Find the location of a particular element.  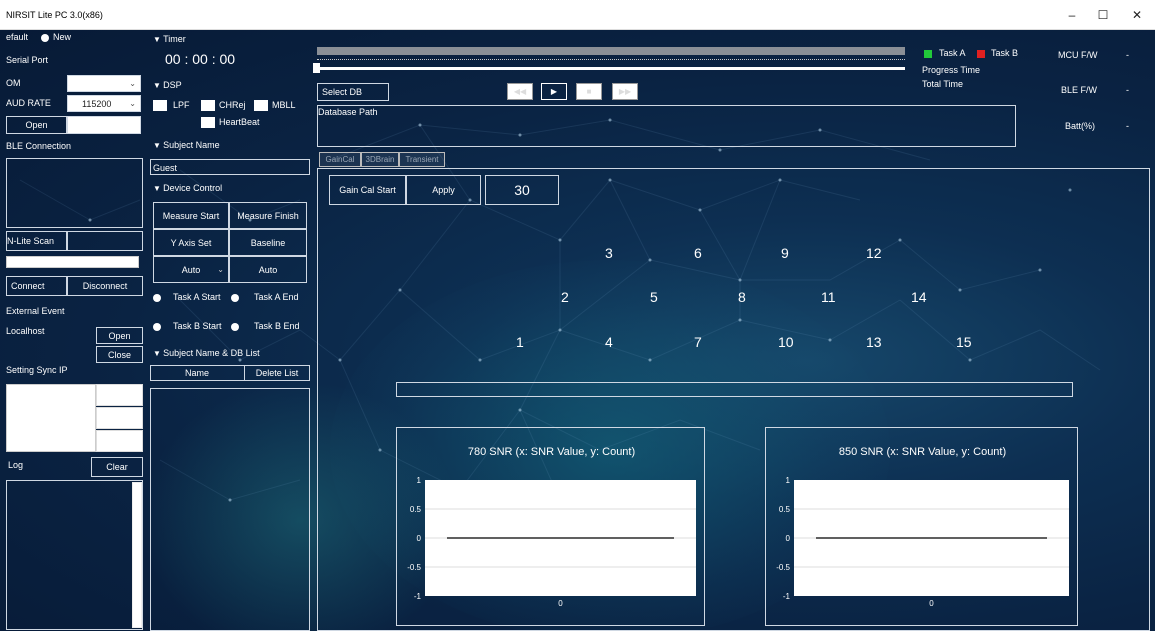

serial-port-label: Serial Port is located at coordinates (27, 60).